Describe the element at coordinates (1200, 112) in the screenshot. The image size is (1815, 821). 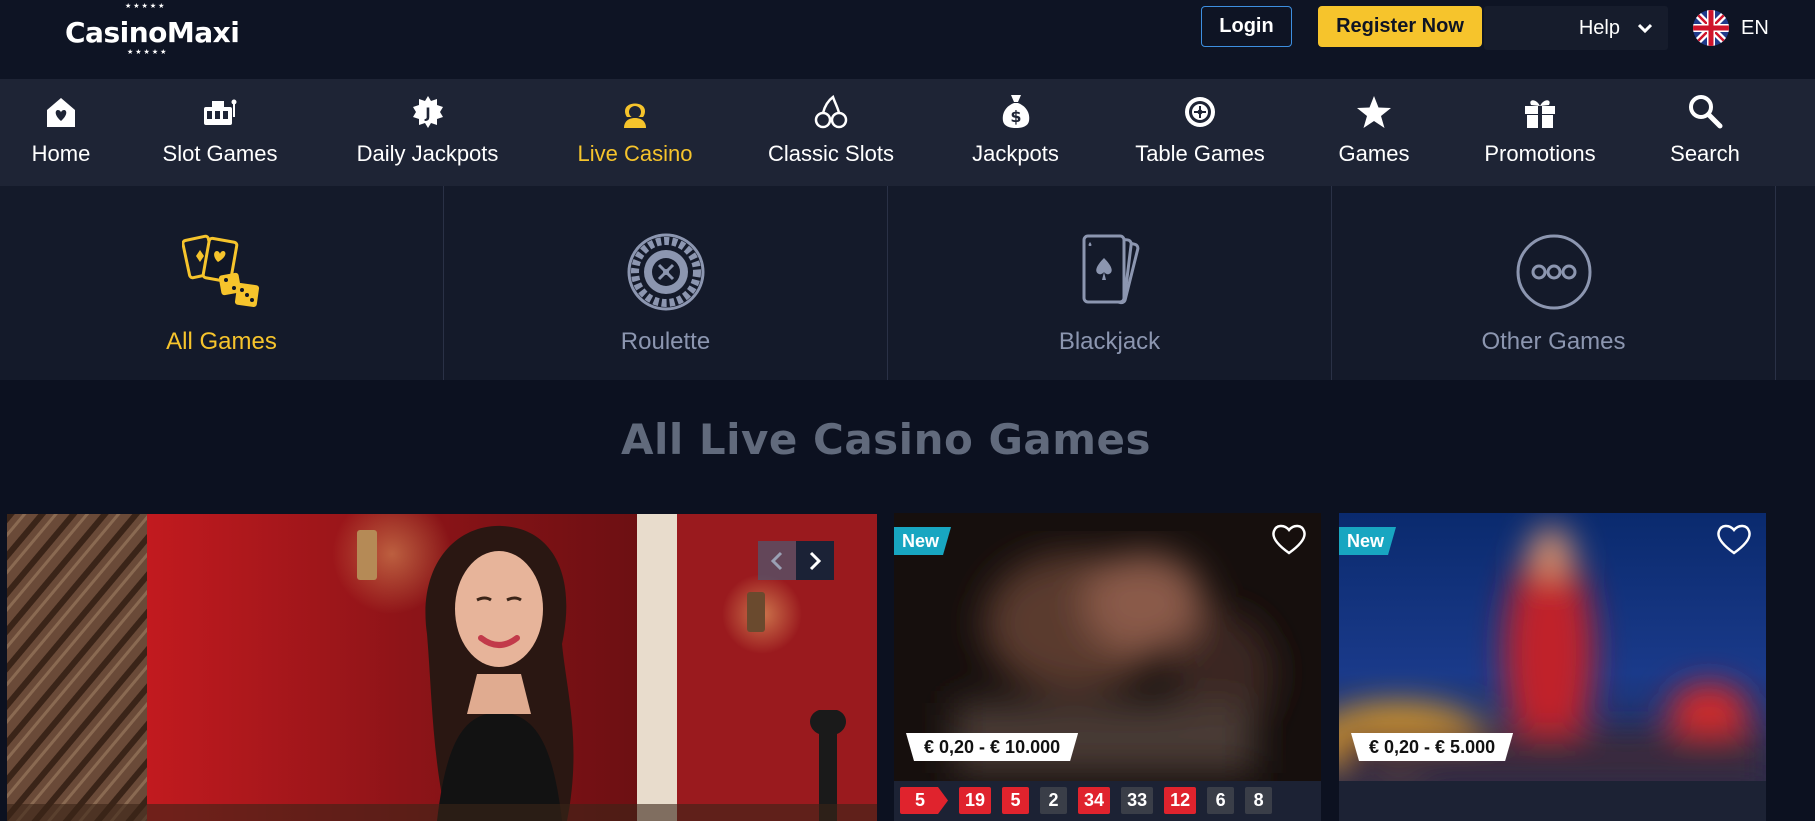
I see `roulette-wheel-icon` at that location.